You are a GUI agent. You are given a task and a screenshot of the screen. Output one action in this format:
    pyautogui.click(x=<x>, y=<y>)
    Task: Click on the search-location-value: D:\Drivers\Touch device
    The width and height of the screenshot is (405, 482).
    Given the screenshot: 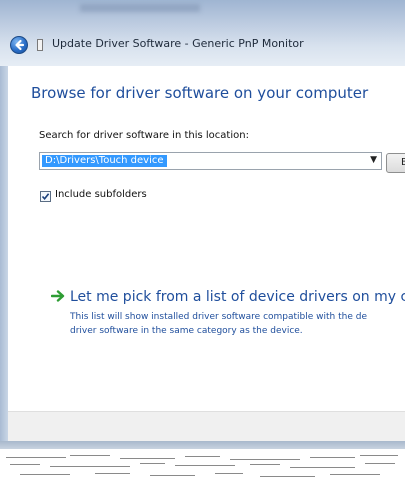 What is the action you would take?
    pyautogui.click(x=104, y=161)
    